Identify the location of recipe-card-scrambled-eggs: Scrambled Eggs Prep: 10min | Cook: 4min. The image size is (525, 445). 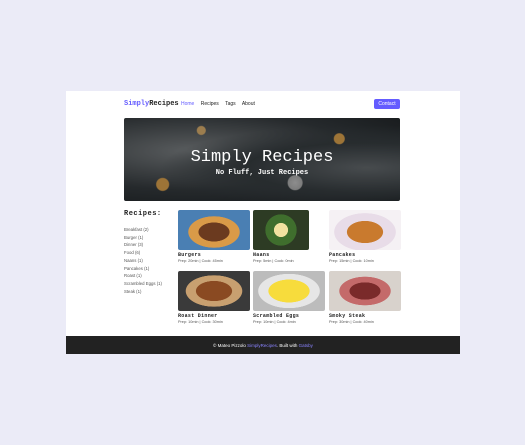
(289, 297).